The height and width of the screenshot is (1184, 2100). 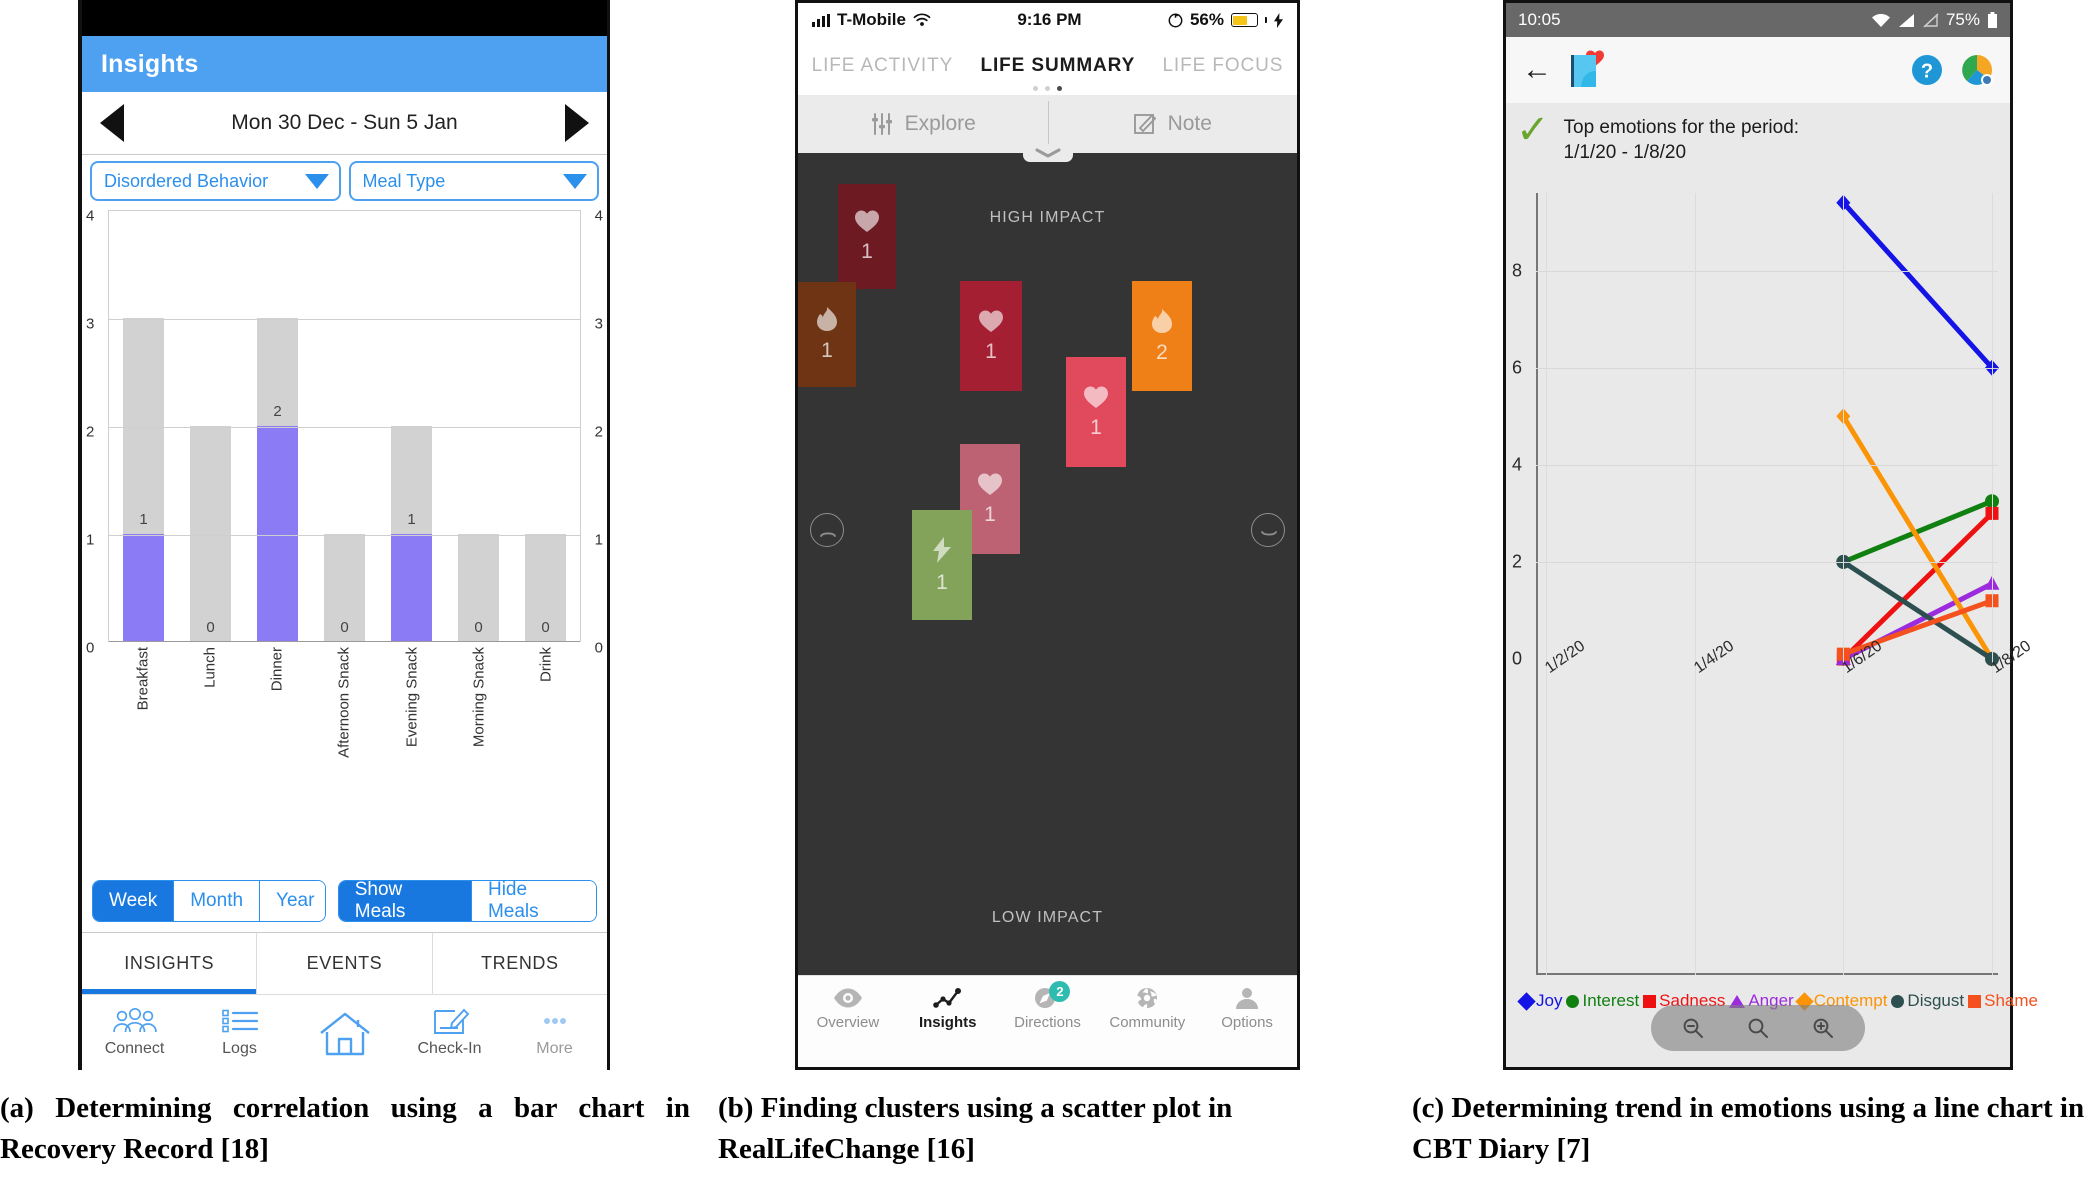 What do you see at coordinates (1758, 20) in the screenshot?
I see `status-bar: 10:05 75%` at bounding box center [1758, 20].